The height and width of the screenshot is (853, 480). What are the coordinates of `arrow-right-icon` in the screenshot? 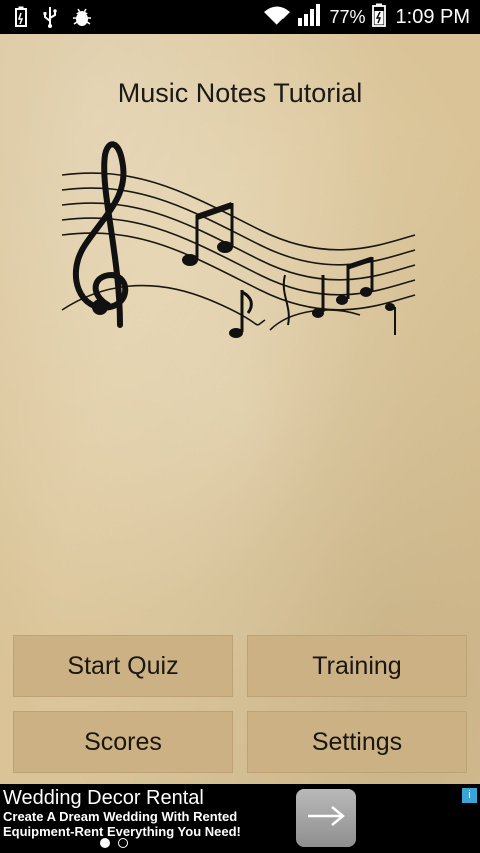 It's located at (326, 818).